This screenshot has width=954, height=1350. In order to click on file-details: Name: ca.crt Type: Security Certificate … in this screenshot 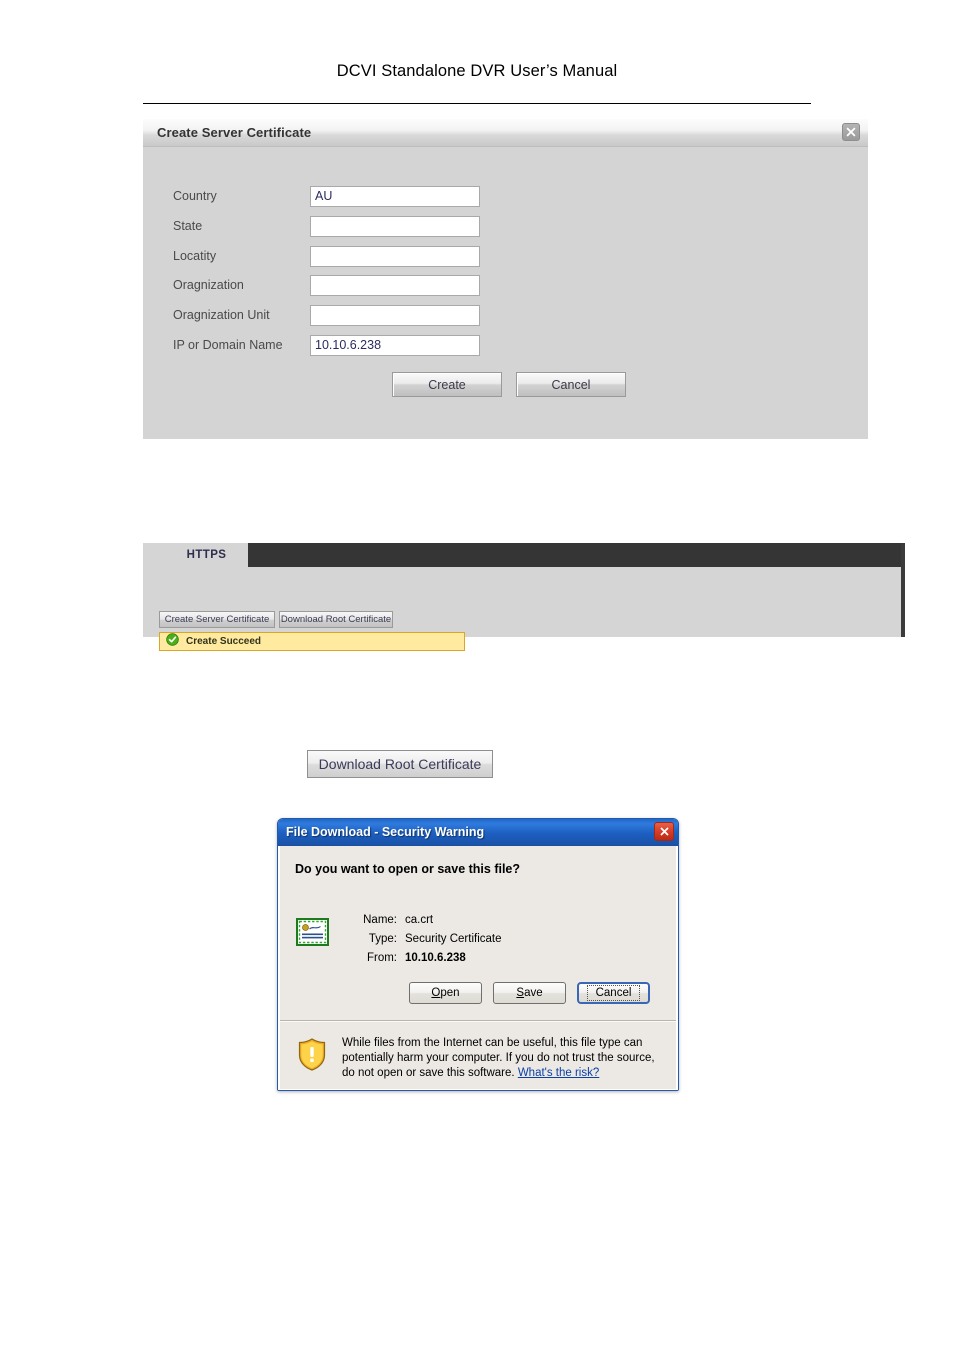, I will do `click(428, 942)`.